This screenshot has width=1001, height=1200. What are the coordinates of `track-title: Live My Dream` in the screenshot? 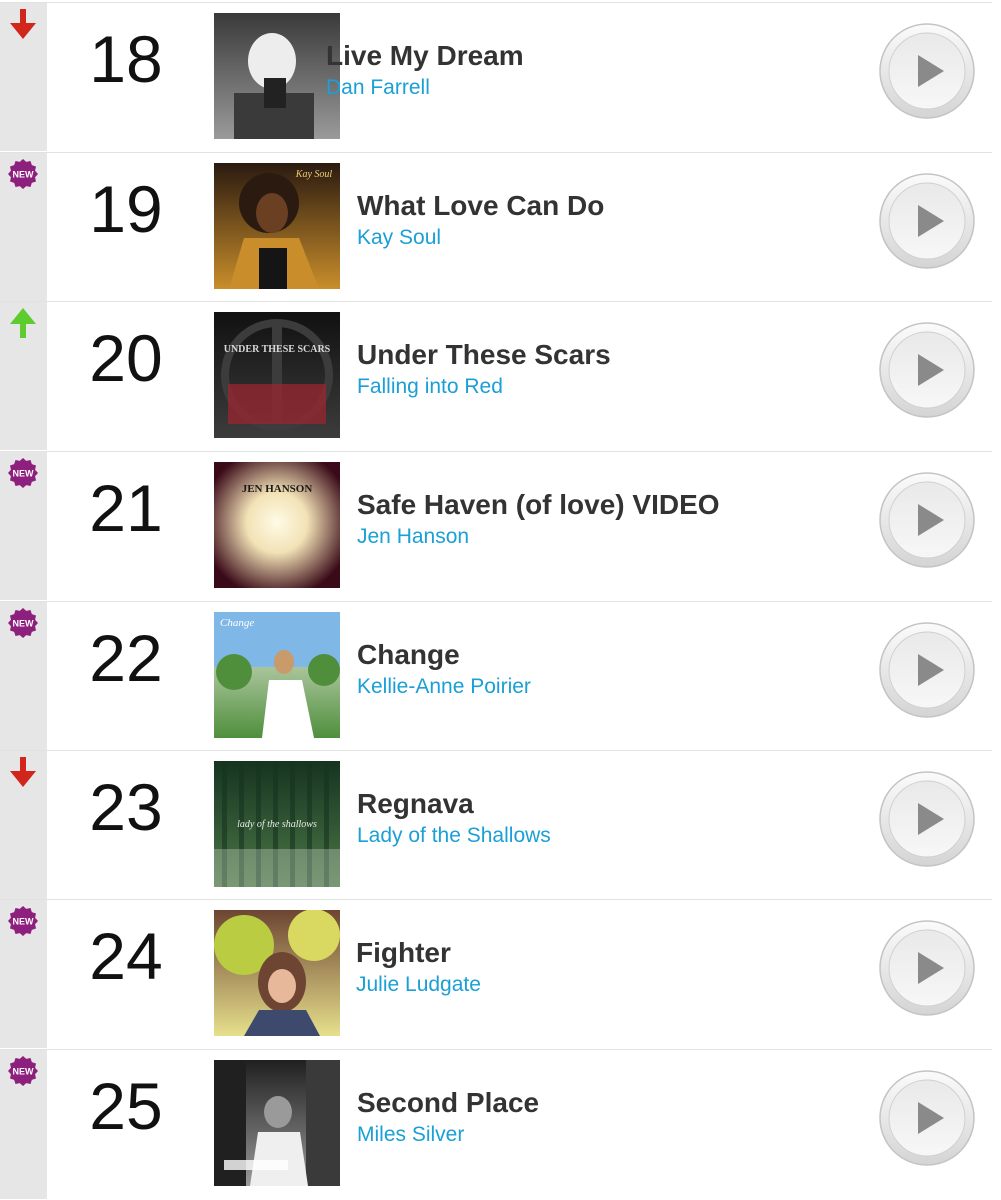 It's located at (425, 55).